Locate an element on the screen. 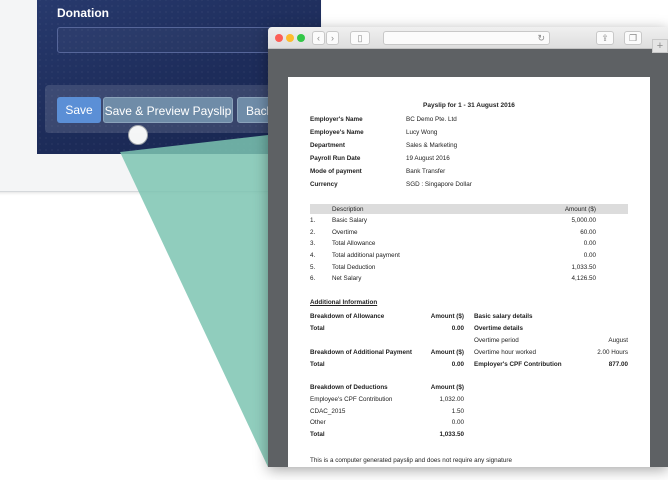 The height and width of the screenshot is (480, 668). deductions-header: Breakdown of Deductions is located at coordinates (349, 387).